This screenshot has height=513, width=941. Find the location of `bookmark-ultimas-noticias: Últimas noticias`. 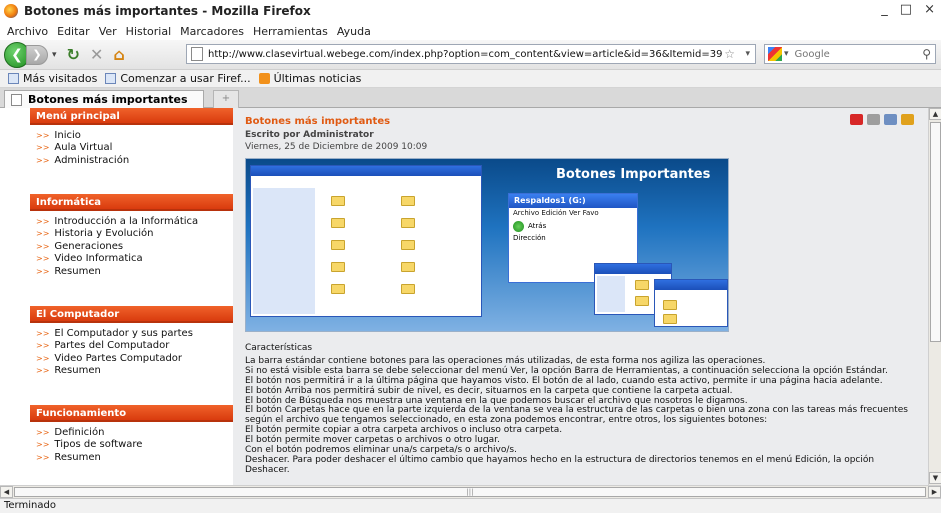

bookmark-ultimas-noticias: Últimas noticias is located at coordinates (310, 78).